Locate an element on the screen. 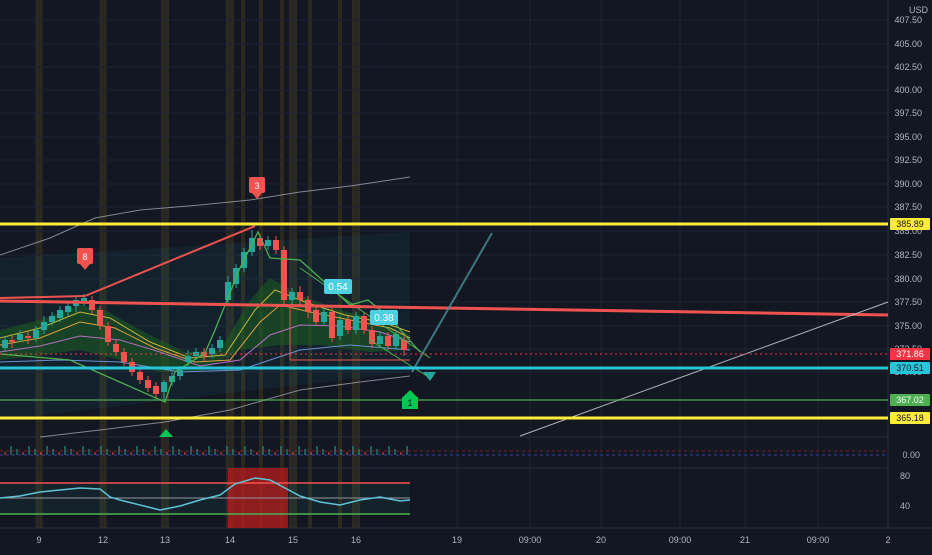 The height and width of the screenshot is (555, 932). price-tick-label: 382.50 is located at coordinates (908, 255).